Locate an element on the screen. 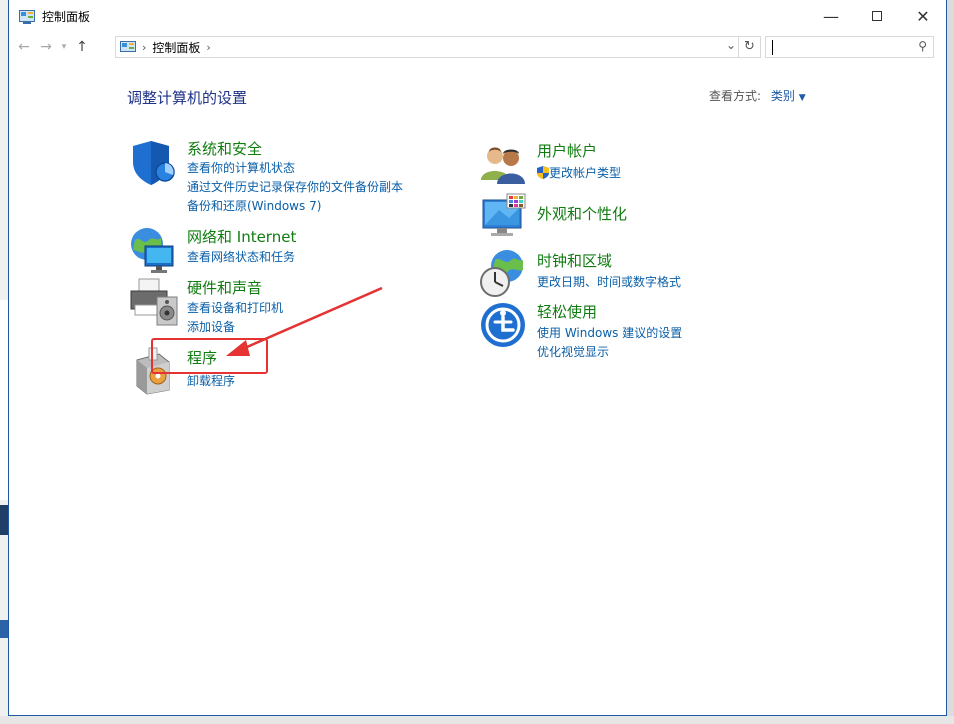  category-link: 使用 Windows 建议的设置 is located at coordinates (609, 332).